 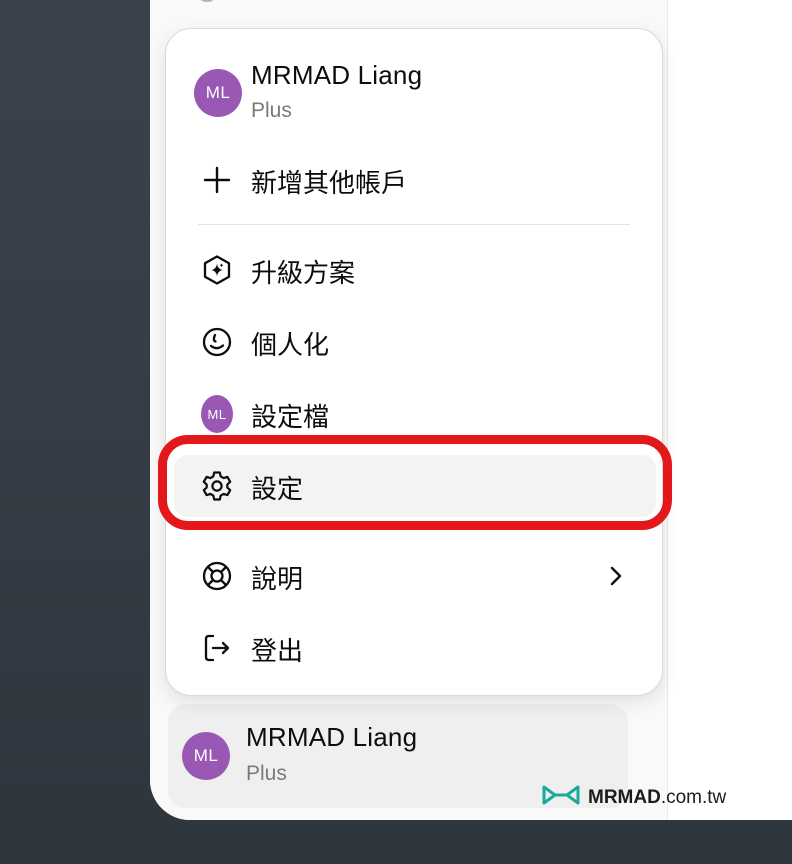 What do you see at coordinates (266, 773) in the screenshot?
I see `sidebar-account-plan: Plus` at bounding box center [266, 773].